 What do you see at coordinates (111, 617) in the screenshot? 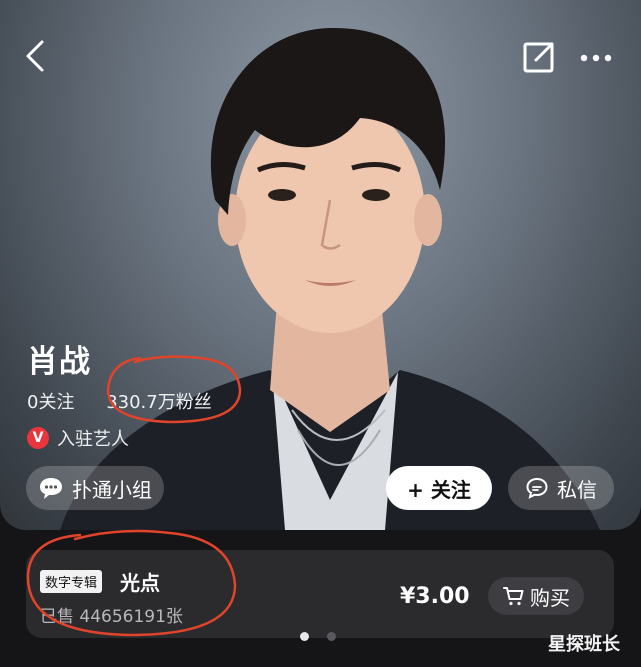
I see `album-sold-count: 已售 44656191张` at bounding box center [111, 617].